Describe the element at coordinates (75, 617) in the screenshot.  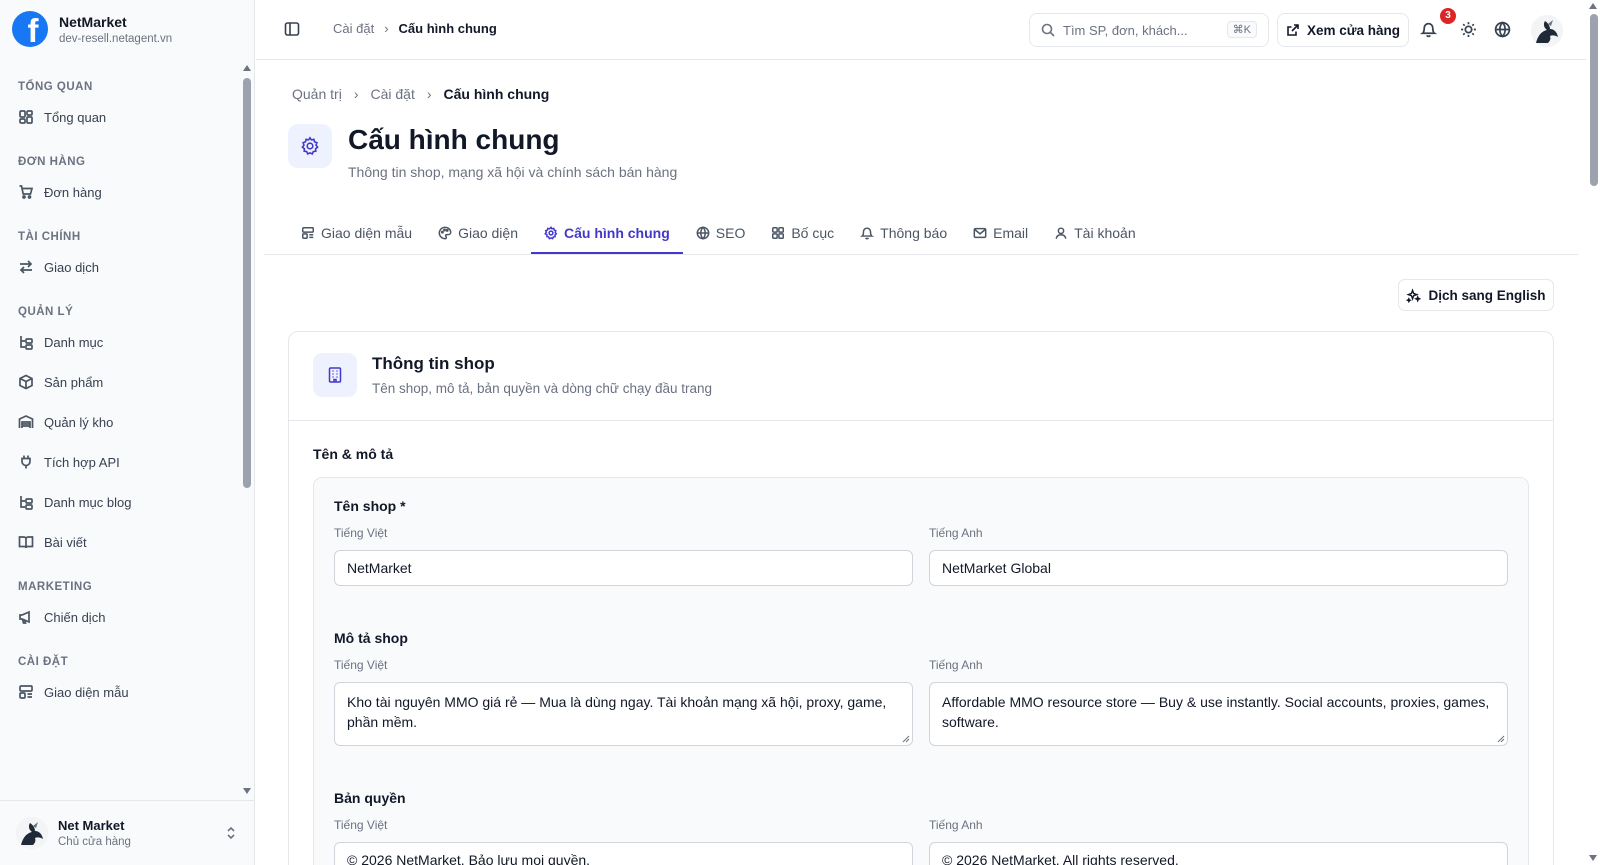
I see `sidebar-item-label: Chiến dịch` at that location.